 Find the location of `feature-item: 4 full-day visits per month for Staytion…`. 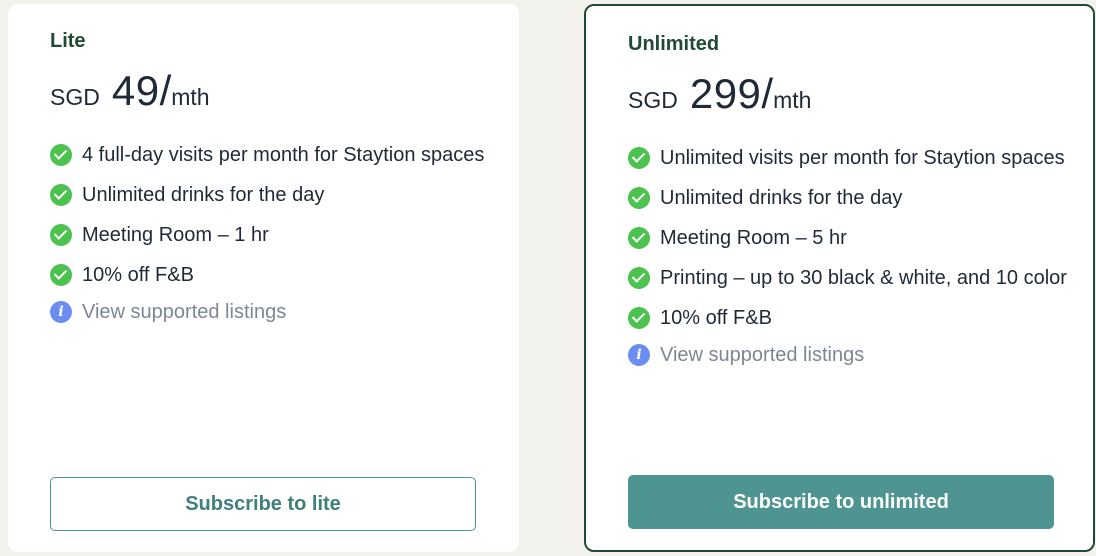

feature-item: 4 full-day visits per month for Staytion… is located at coordinates (270, 155).